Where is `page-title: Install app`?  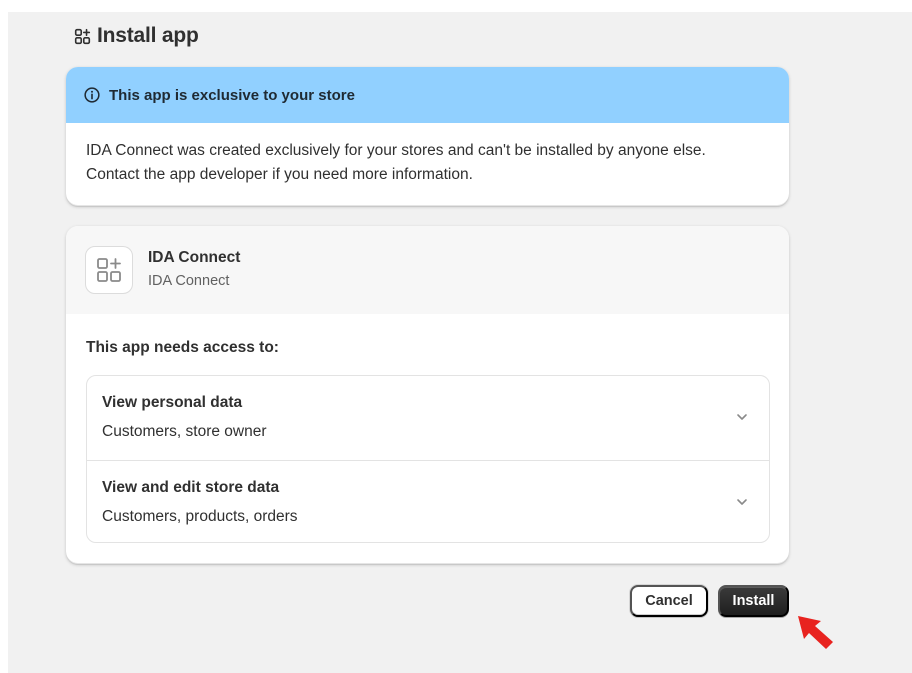
page-title: Install app is located at coordinates (148, 35).